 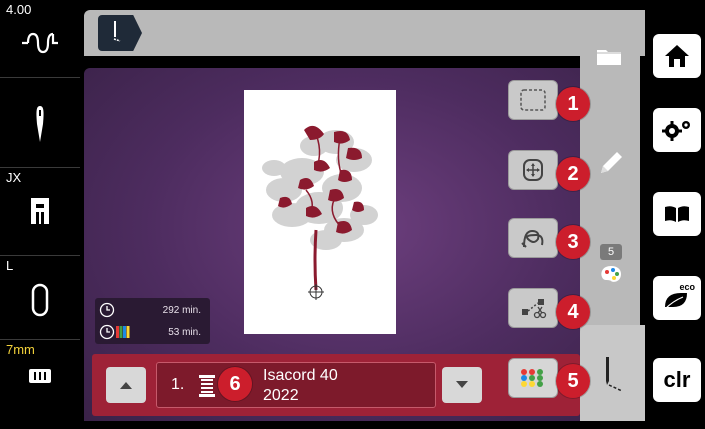 I want to click on cut-jump-stitches-button, so click(x=533, y=308).